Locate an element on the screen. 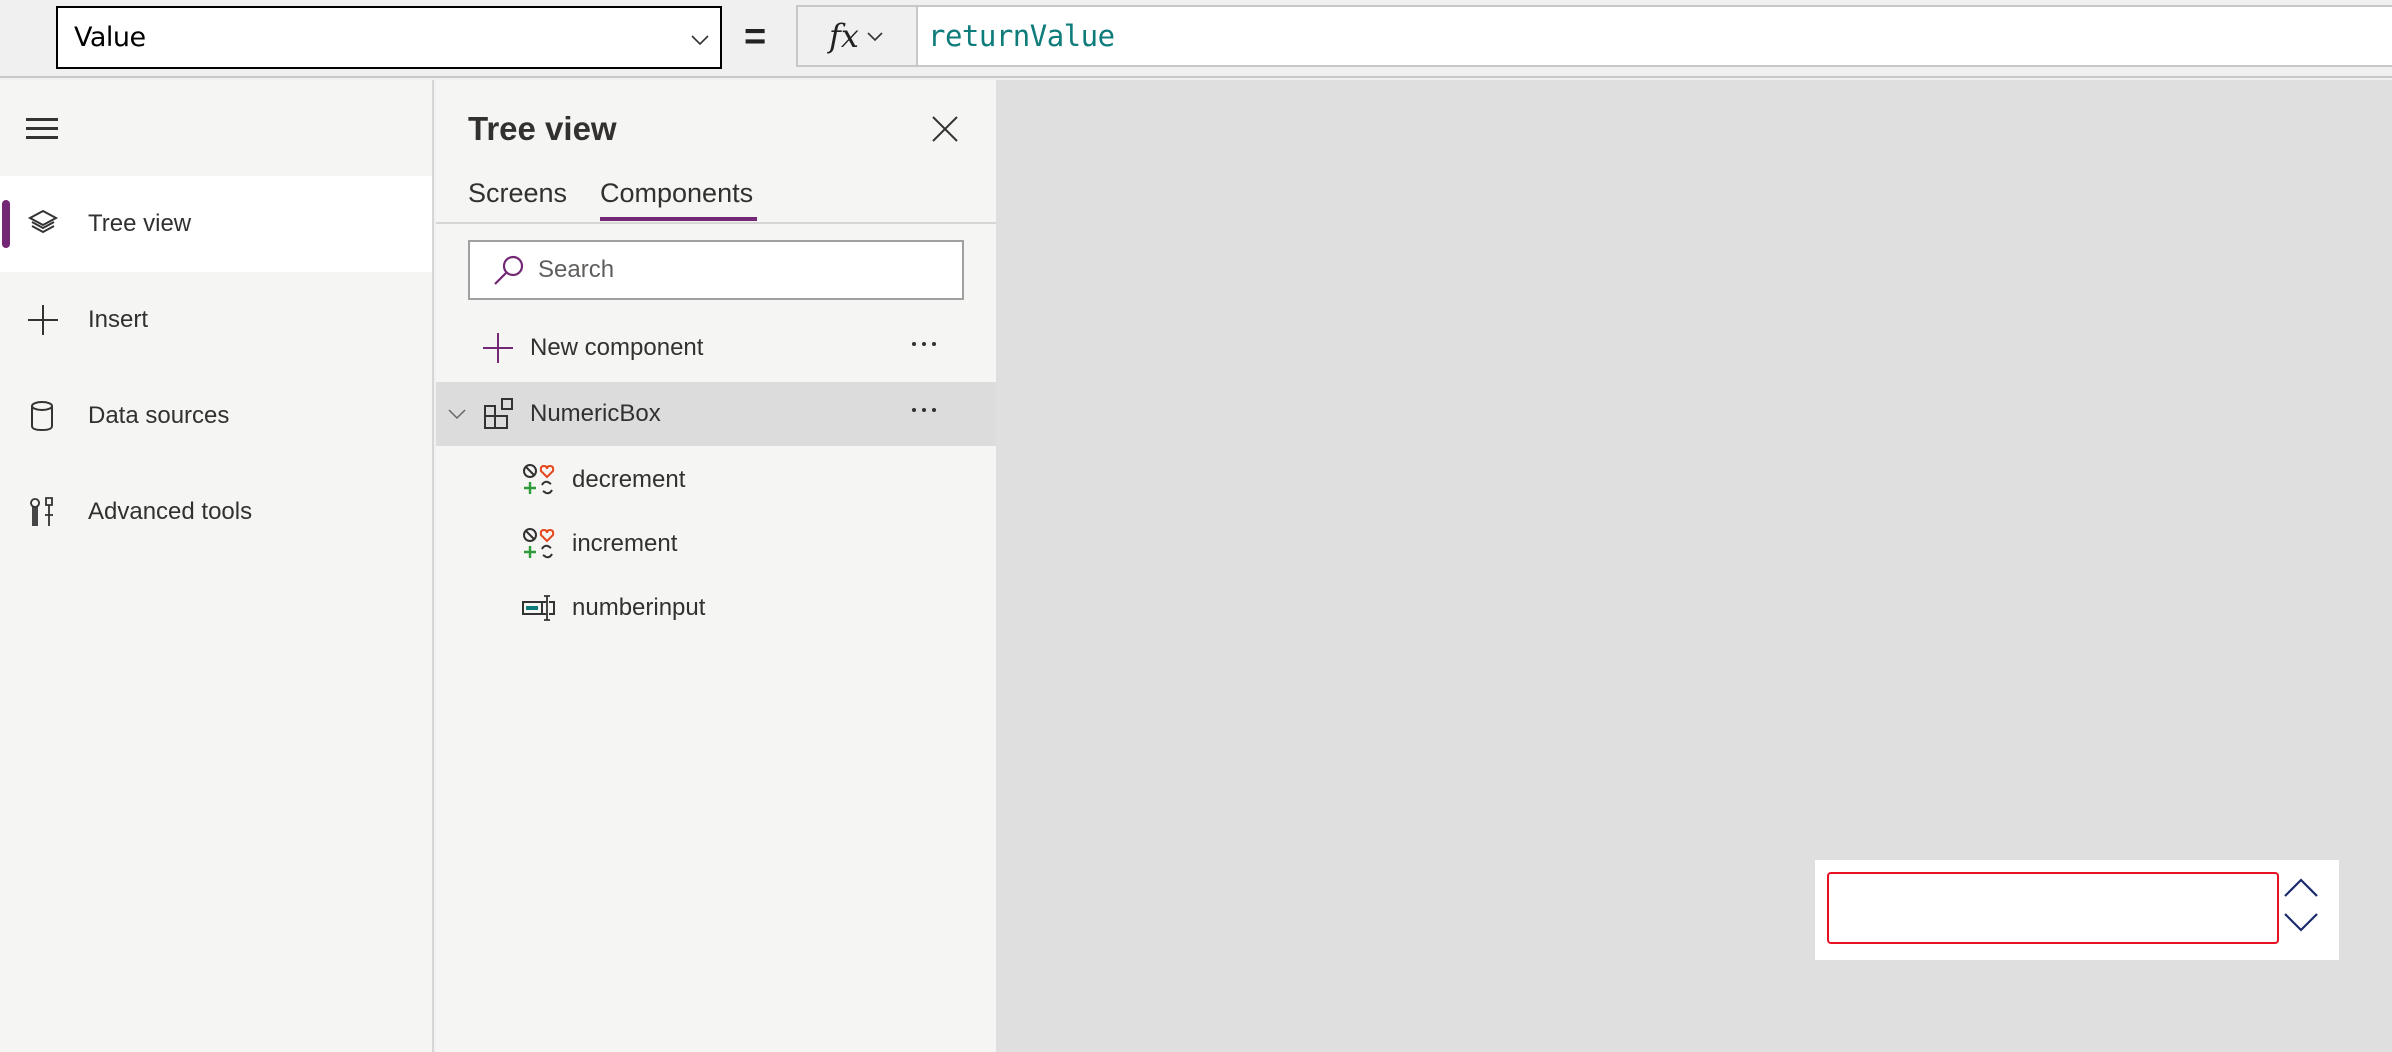 This screenshot has width=2392, height=1052. increment-arrow-icon is located at coordinates (2301, 887).